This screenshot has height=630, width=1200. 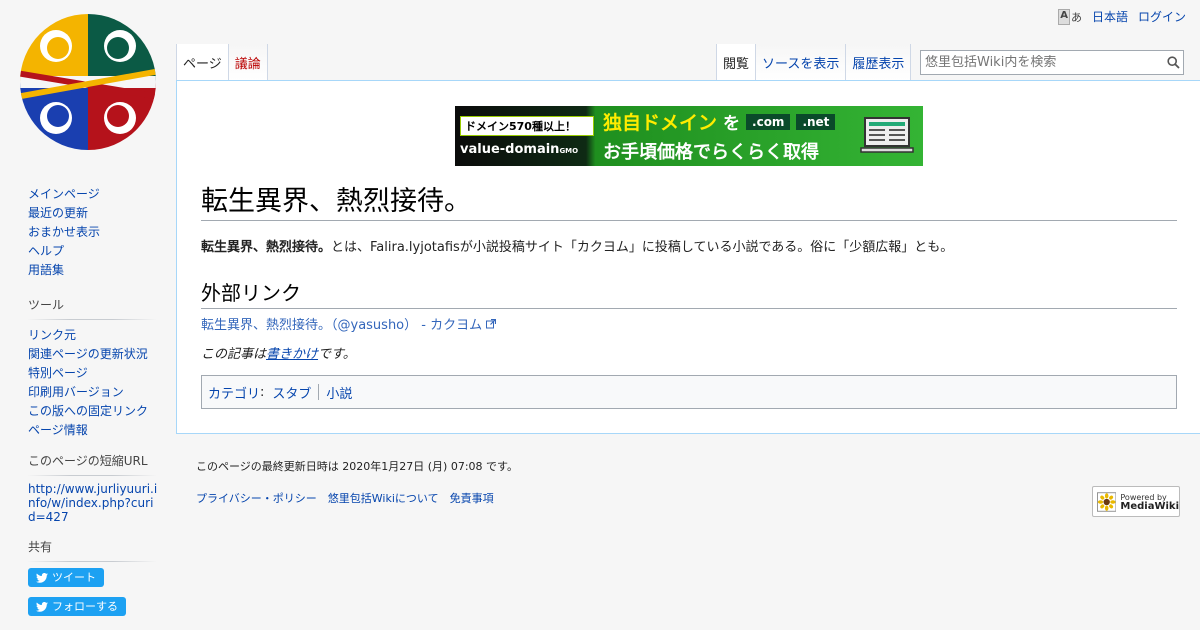 What do you see at coordinates (1107, 501) in the screenshot?
I see `sunflower-icon` at bounding box center [1107, 501].